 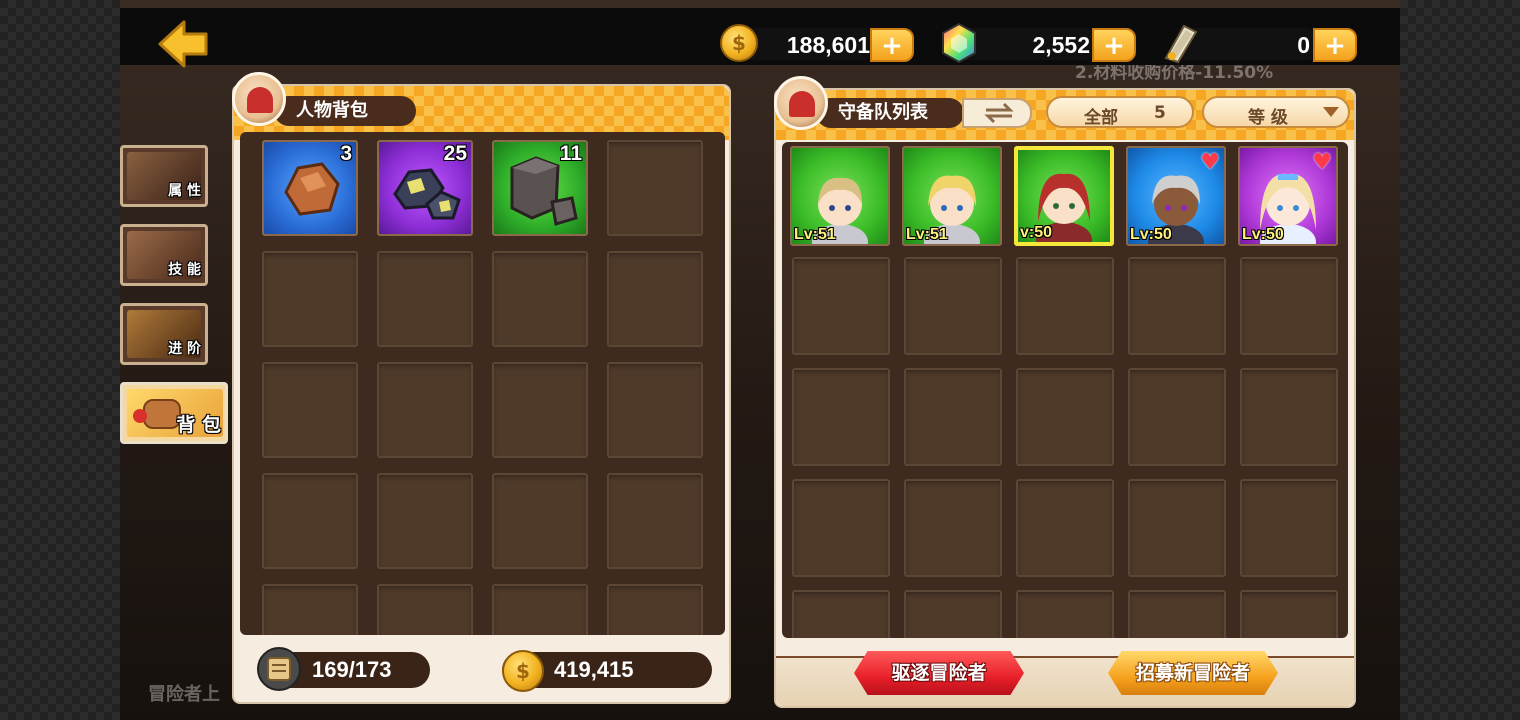 What do you see at coordinates (939, 673) in the screenshot?
I see `dismiss-adventurer-button: 驱逐冒险者` at bounding box center [939, 673].